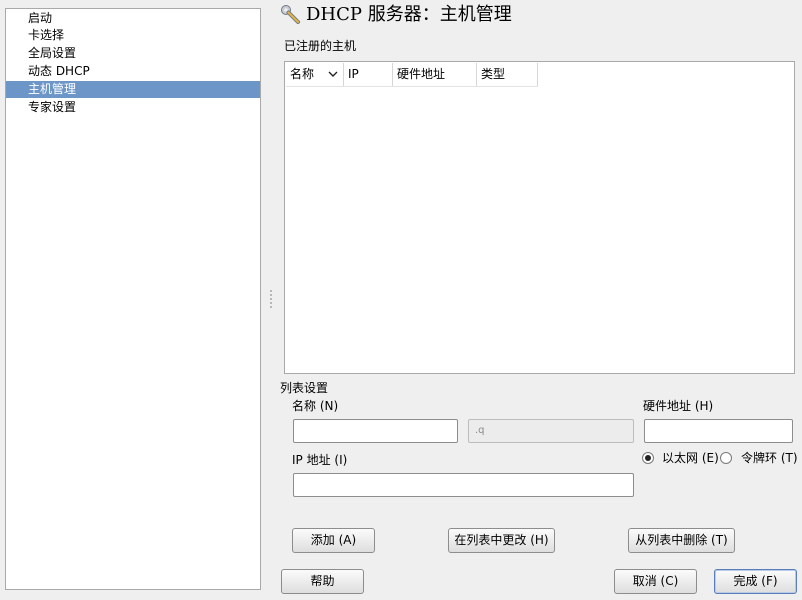  I want to click on sidebar-item-expert-settings: 专家设置, so click(133, 107).